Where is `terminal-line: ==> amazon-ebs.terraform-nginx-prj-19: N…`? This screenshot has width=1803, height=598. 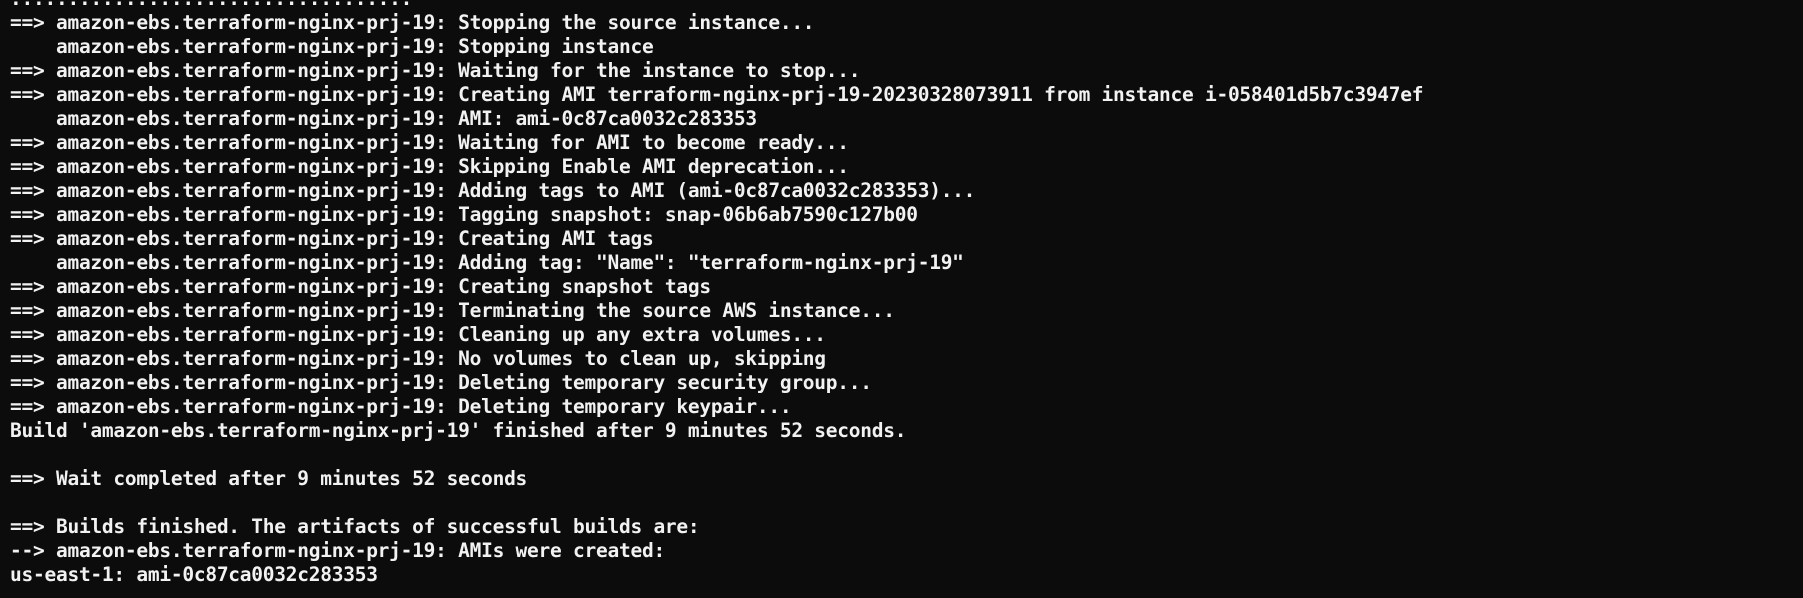
terminal-line: ==> amazon-ebs.terraform-nginx-prj-19: N… is located at coordinates (418, 358).